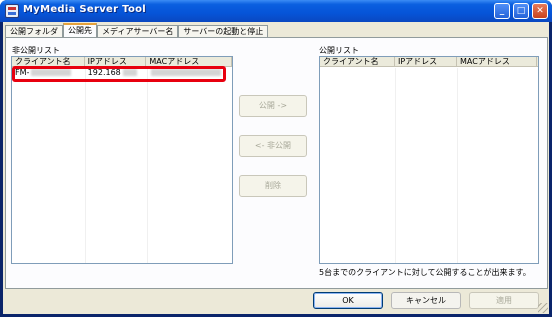 This screenshot has width=552, height=317. I want to click on public-list-label: 公開リスト, so click(339, 50).